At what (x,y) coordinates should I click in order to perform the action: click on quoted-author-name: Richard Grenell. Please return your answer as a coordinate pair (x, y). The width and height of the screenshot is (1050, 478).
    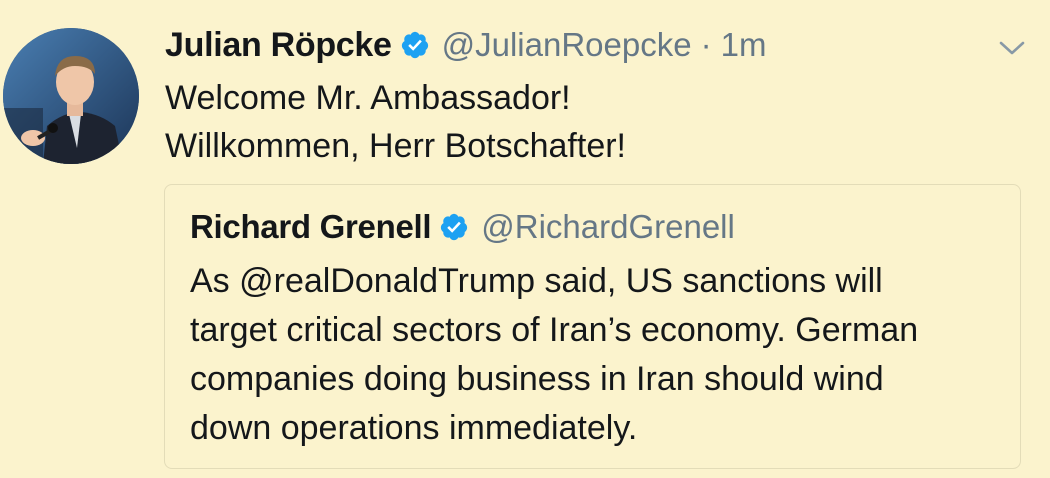
    Looking at the image, I should click on (311, 226).